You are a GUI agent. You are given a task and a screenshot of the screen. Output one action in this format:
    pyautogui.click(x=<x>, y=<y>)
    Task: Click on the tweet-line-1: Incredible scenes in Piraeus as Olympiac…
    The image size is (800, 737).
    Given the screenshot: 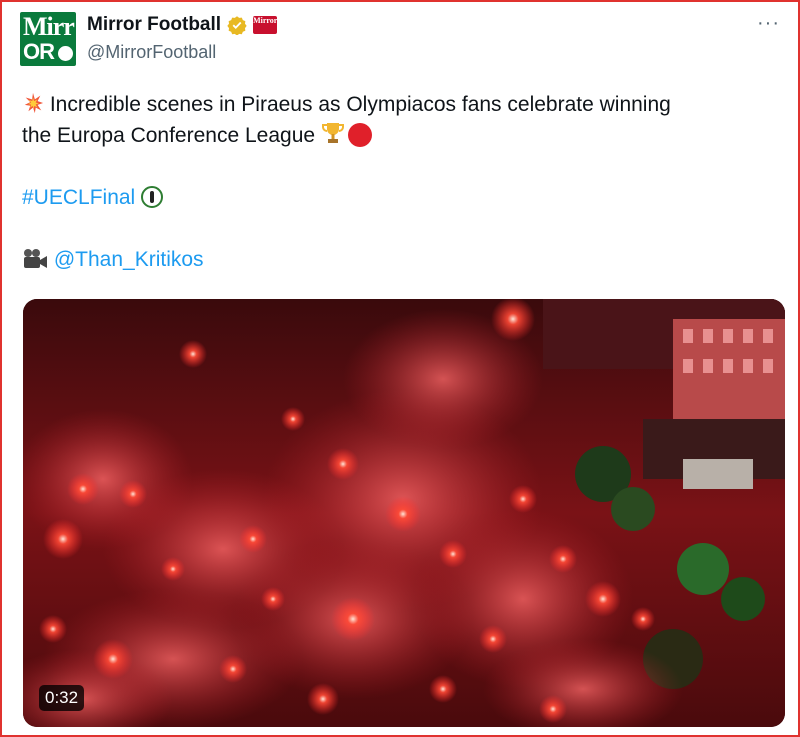 What is the action you would take?
    pyautogui.click(x=402, y=104)
    